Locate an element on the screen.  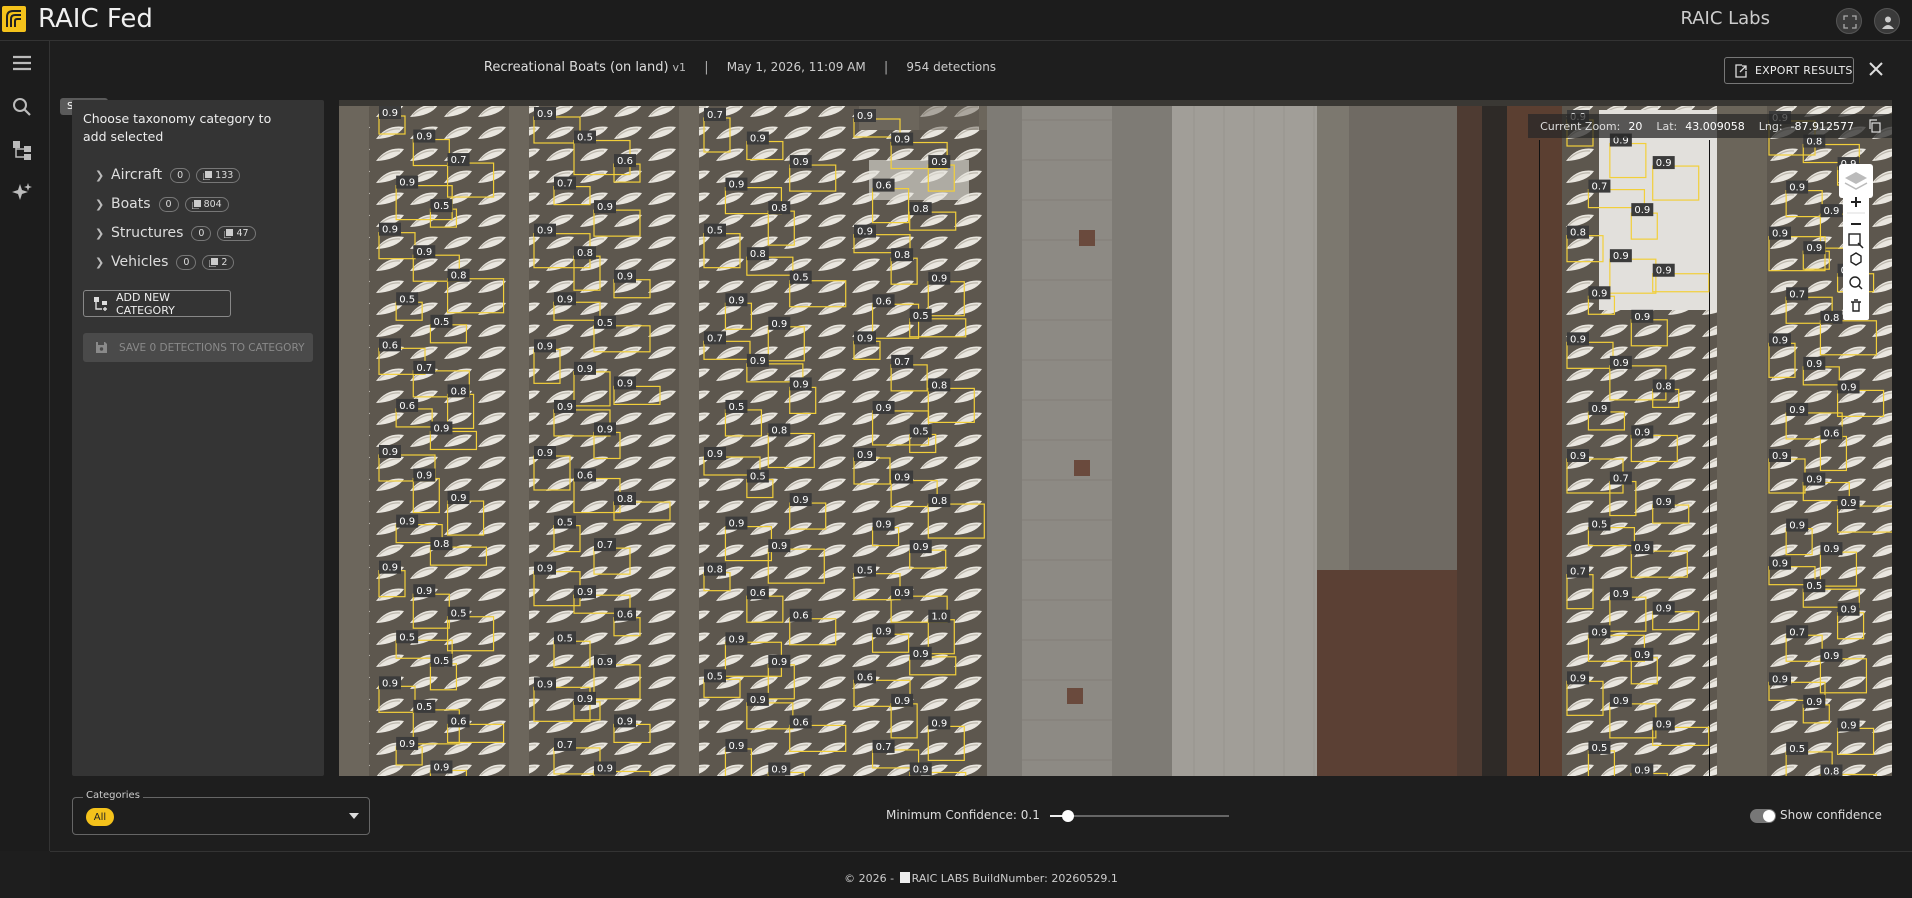
lng-label: Lng: is located at coordinates (1770, 126).